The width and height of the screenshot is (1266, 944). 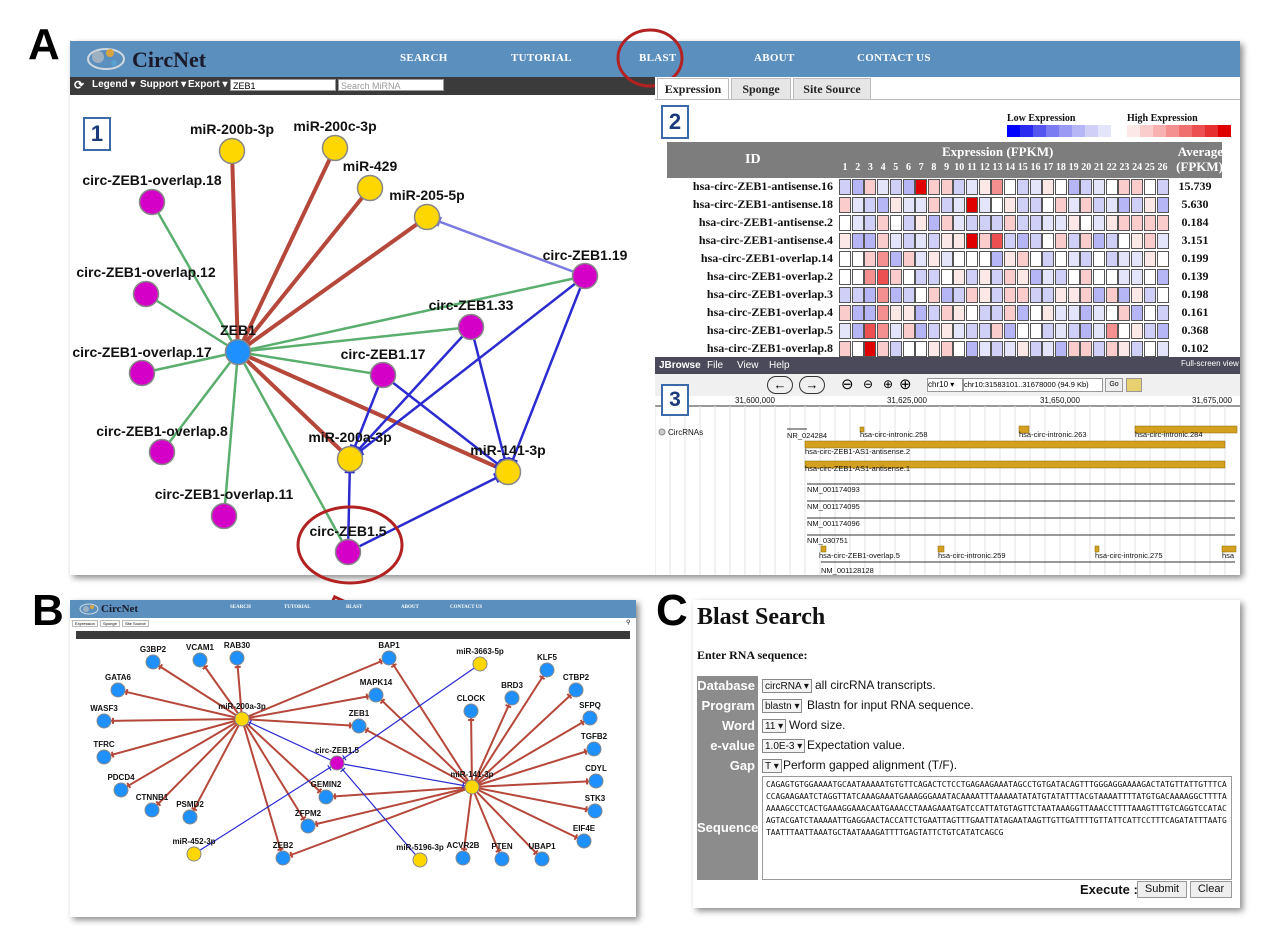 What do you see at coordinates (283, 85) in the screenshot?
I see `gene-search-input: ZEB1` at bounding box center [283, 85].